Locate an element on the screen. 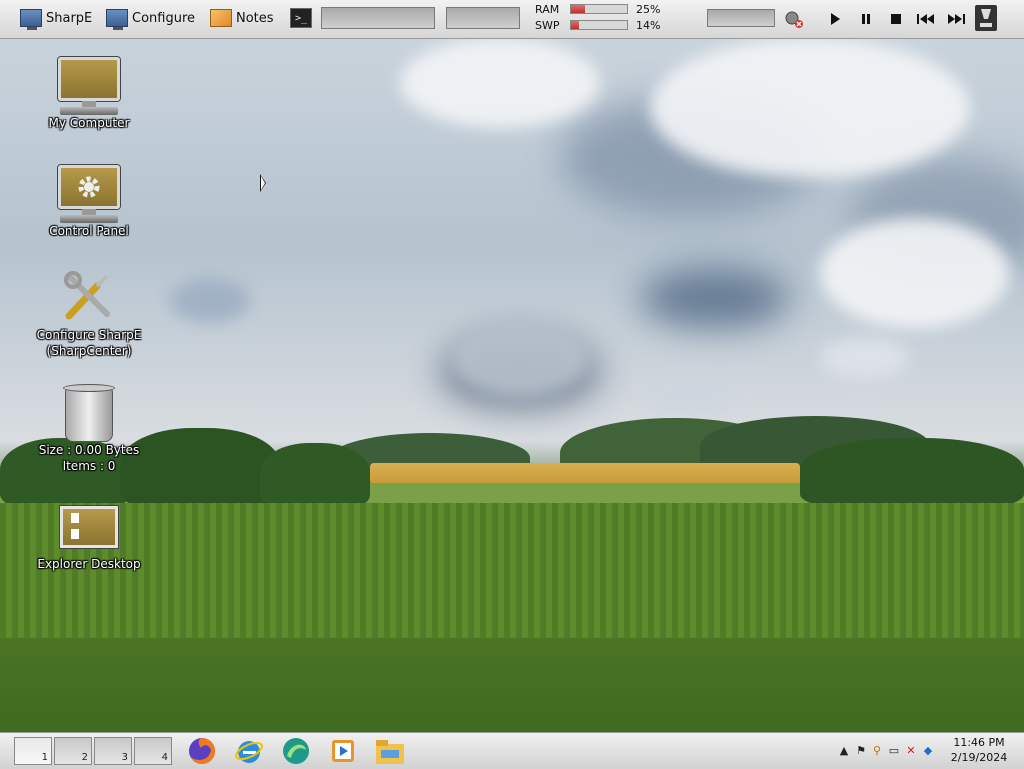  control-panel-icon: Control Panel is located at coordinates (89, 202).